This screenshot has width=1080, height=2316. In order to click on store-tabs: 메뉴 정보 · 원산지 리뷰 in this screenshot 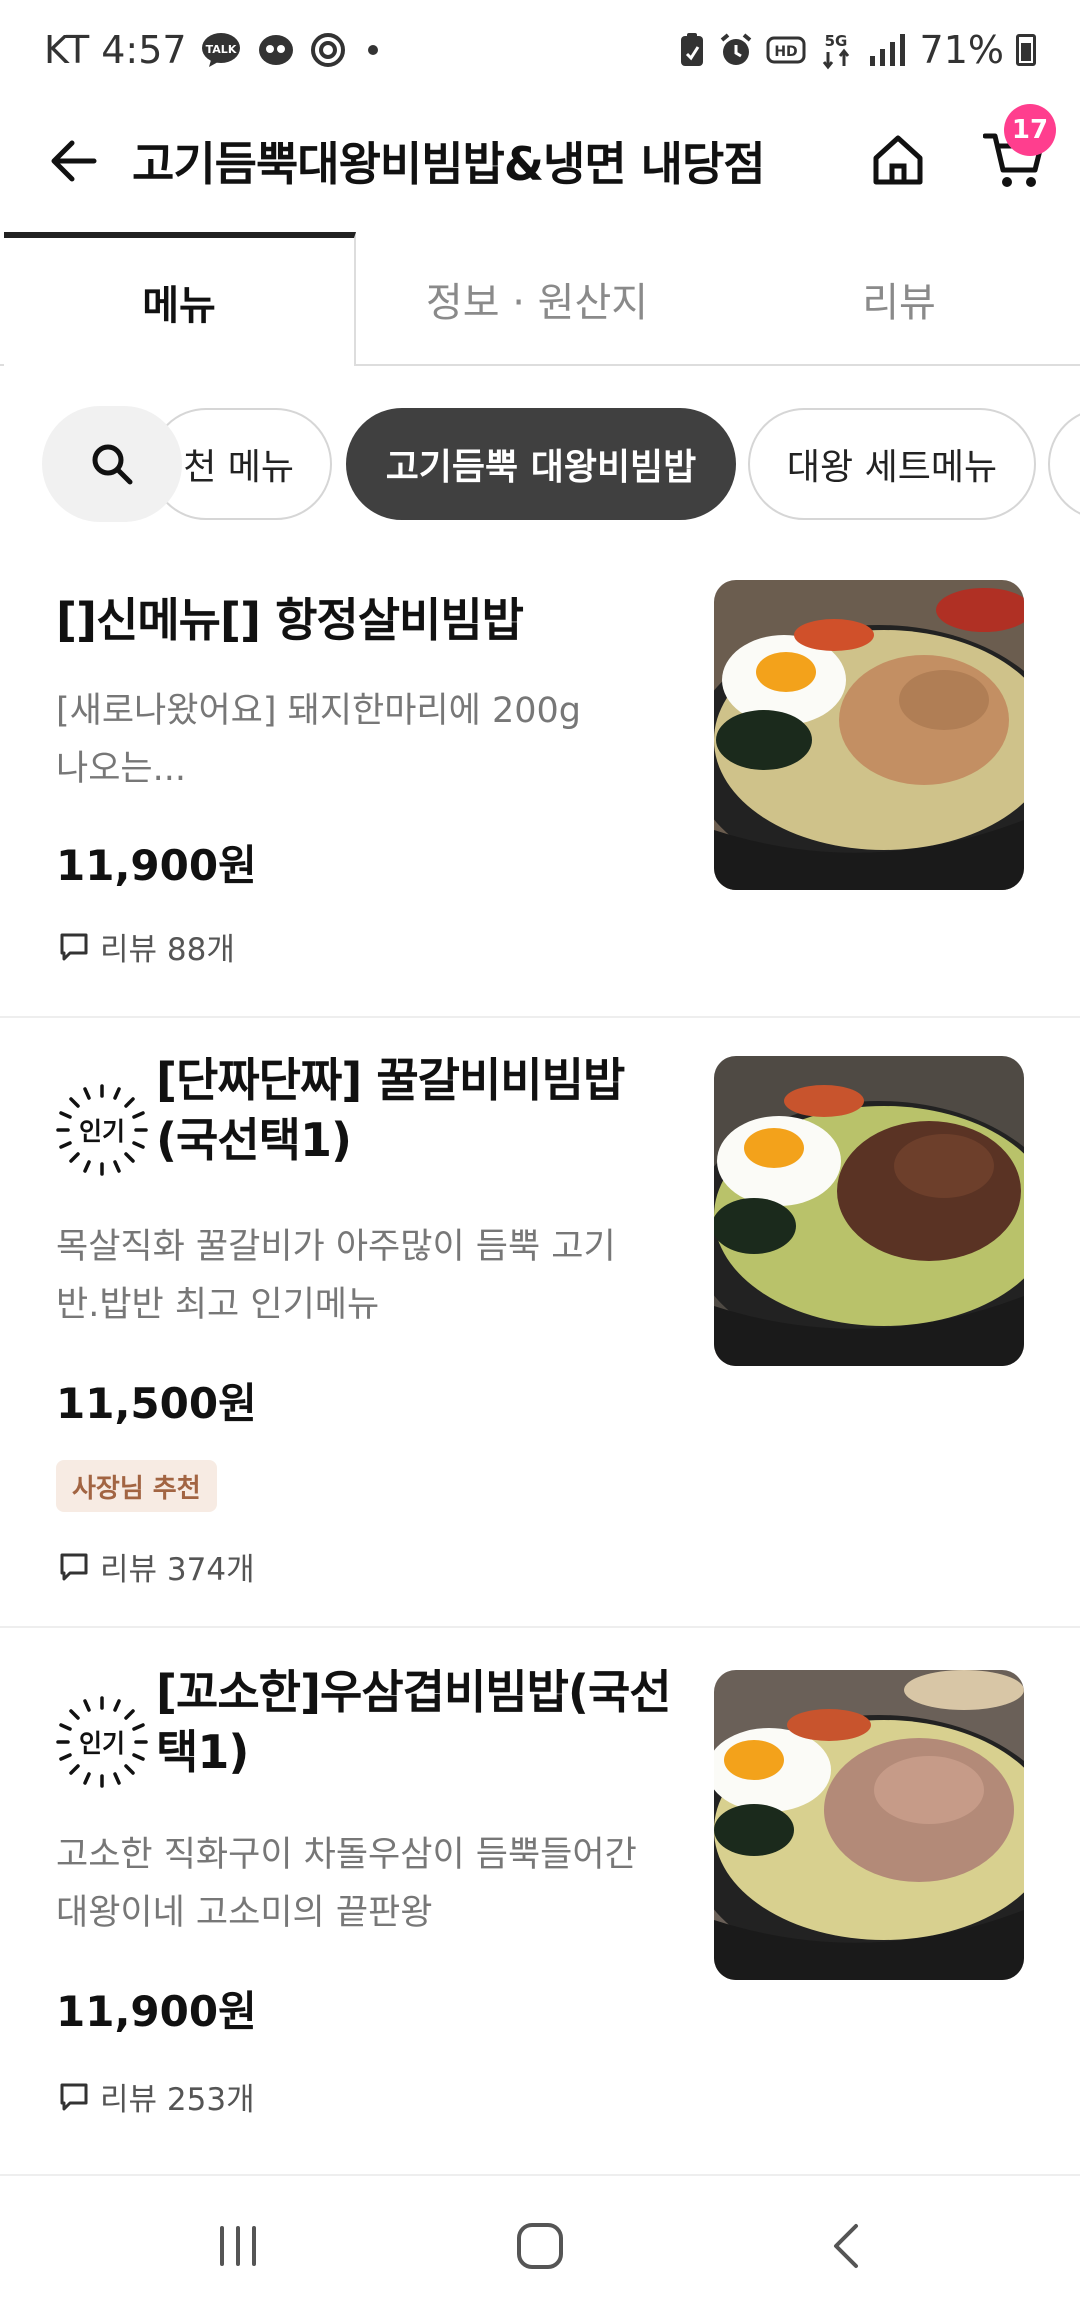, I will do `click(540, 299)`.